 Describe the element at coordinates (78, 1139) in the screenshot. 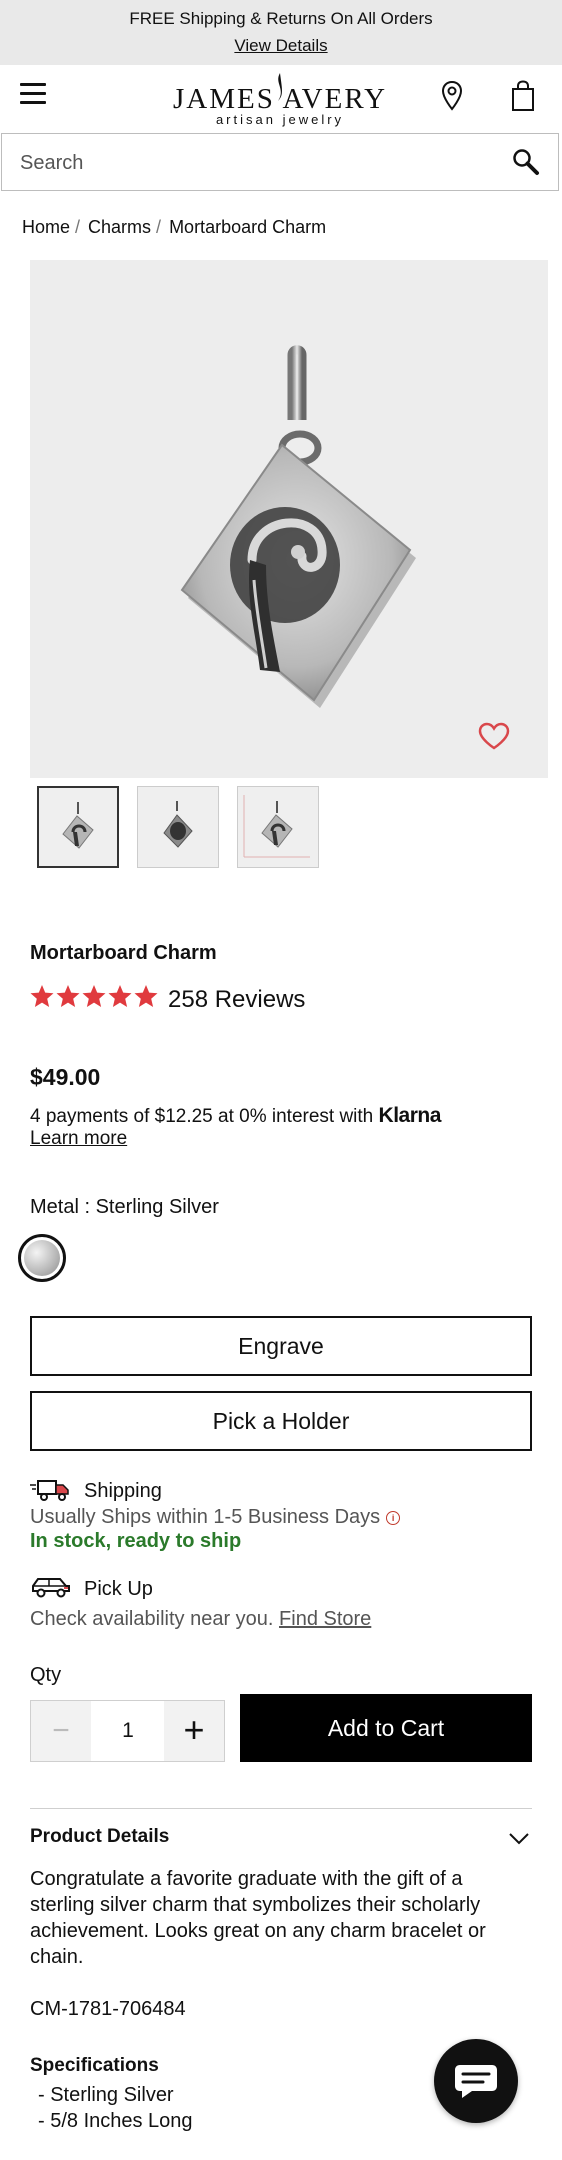

I see `learn-more-link: Learn more` at that location.